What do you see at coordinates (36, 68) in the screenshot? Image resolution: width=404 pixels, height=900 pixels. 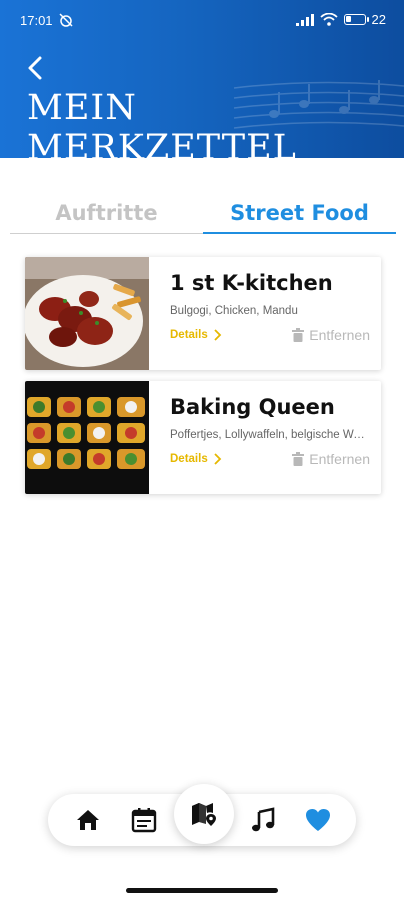 I see `back-chevron-icon` at bounding box center [36, 68].